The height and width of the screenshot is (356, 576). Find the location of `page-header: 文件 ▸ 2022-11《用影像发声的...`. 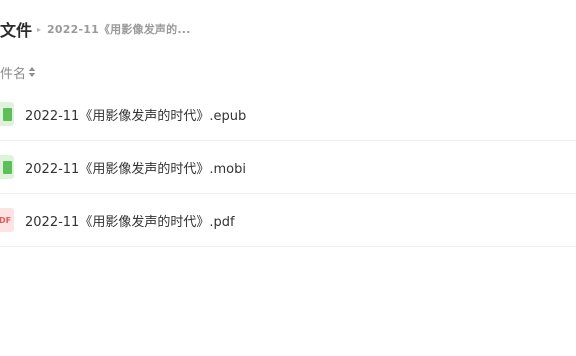

page-header: 文件 ▸ 2022-11《用影像发声的... is located at coordinates (95, 29).